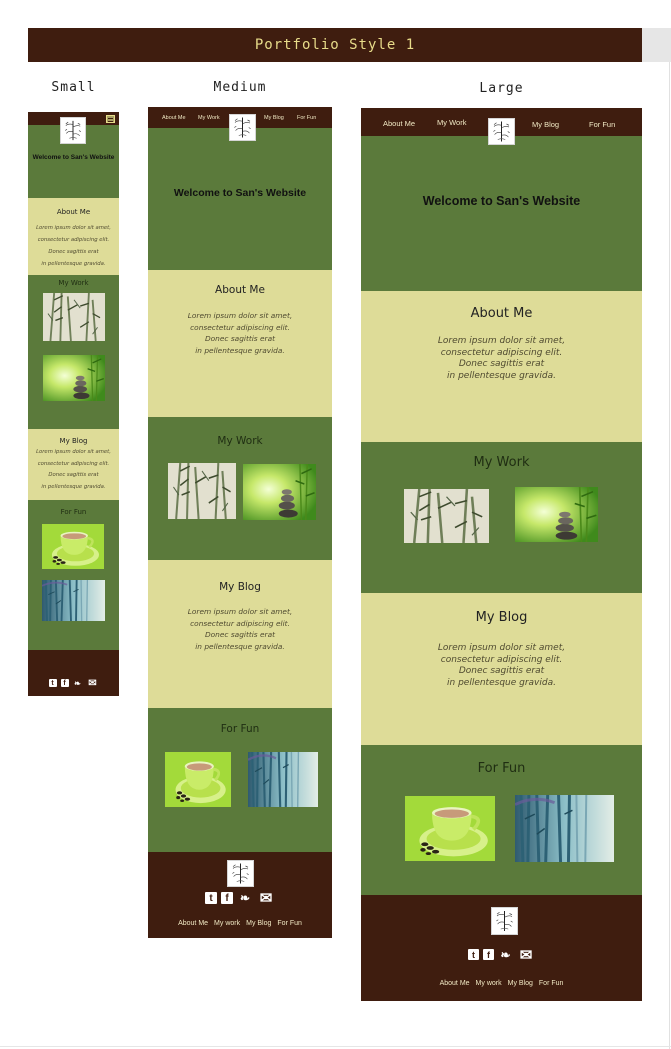 The width and height of the screenshot is (671, 1049). I want to click on banner-title: Portfolio Style 1, so click(335, 45).